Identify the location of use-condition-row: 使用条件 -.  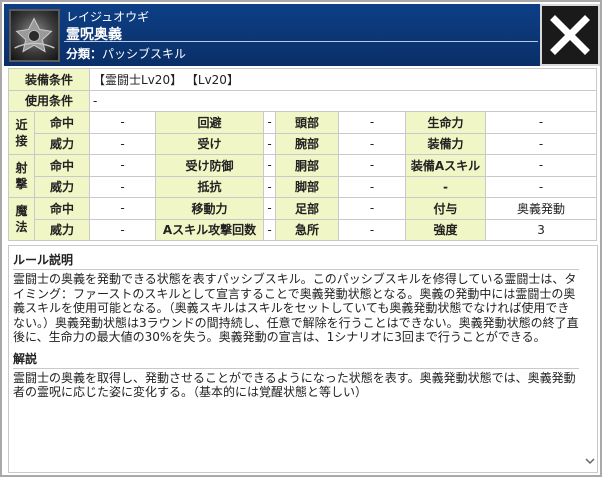
(302, 100).